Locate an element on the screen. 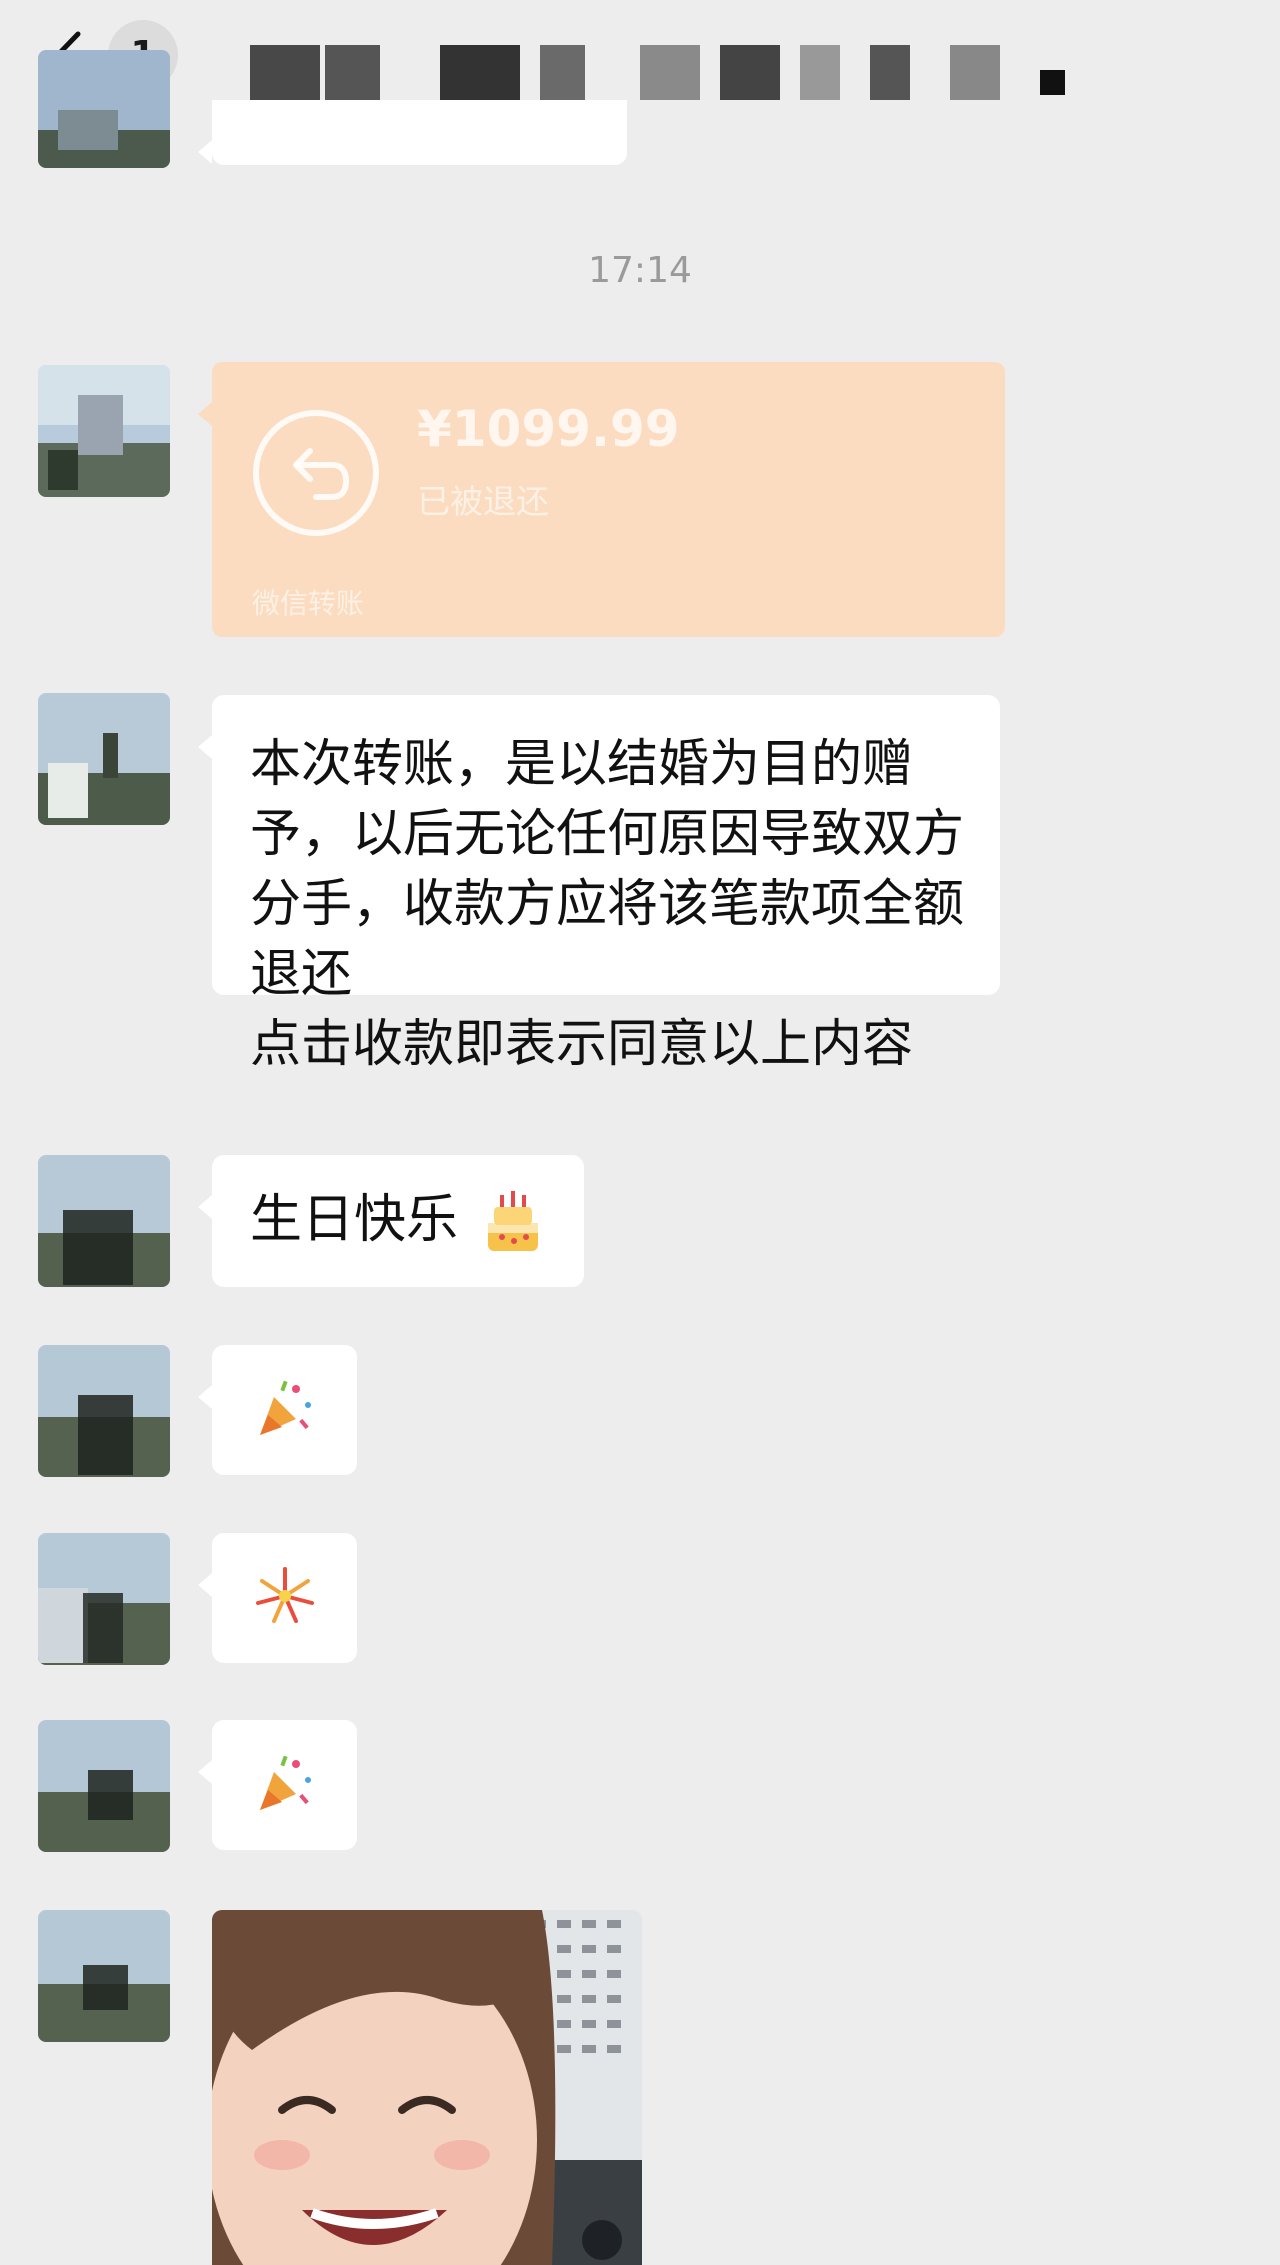 Image resolution: width=1280 pixels, height=2265 pixels. message-text-line: 本次转账，是以结婚为目的赠 is located at coordinates (582, 764).